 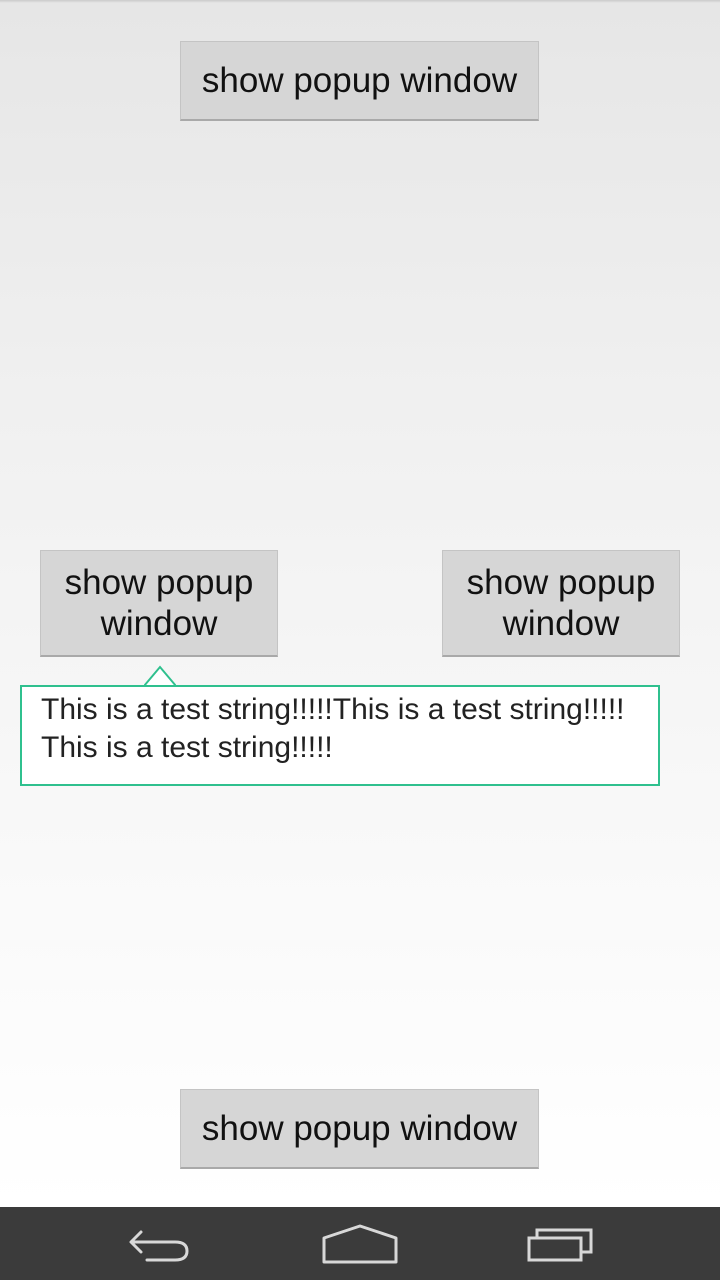 I want to click on status-shadow, so click(x=360, y=1).